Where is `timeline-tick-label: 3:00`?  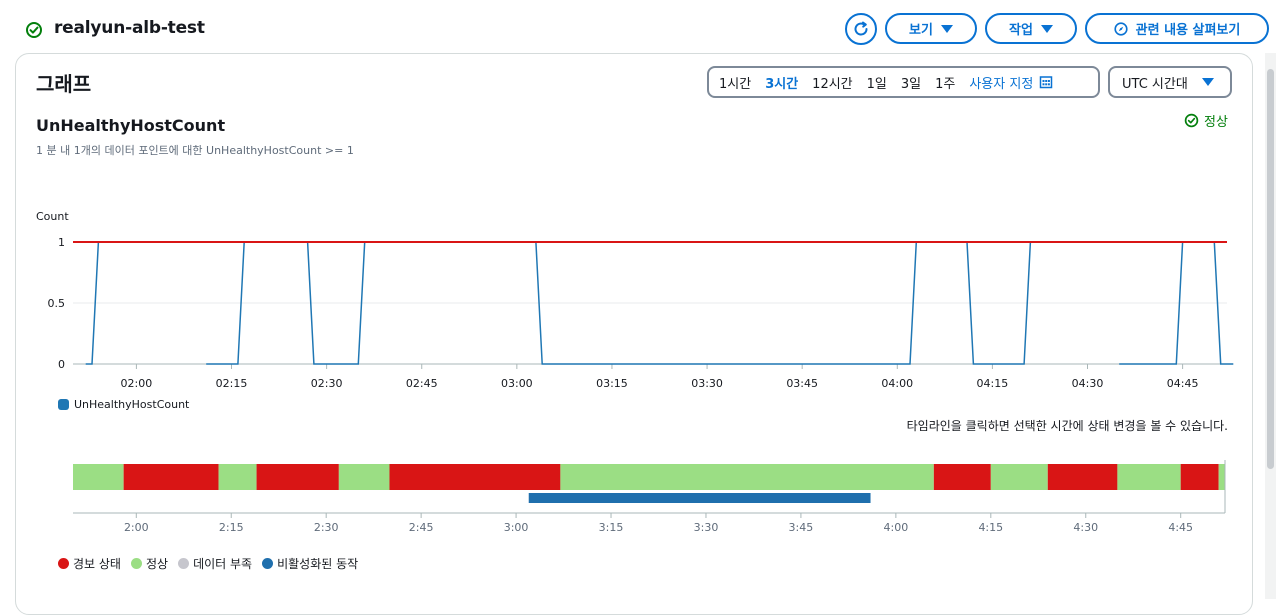
timeline-tick-label: 3:00 is located at coordinates (516, 527).